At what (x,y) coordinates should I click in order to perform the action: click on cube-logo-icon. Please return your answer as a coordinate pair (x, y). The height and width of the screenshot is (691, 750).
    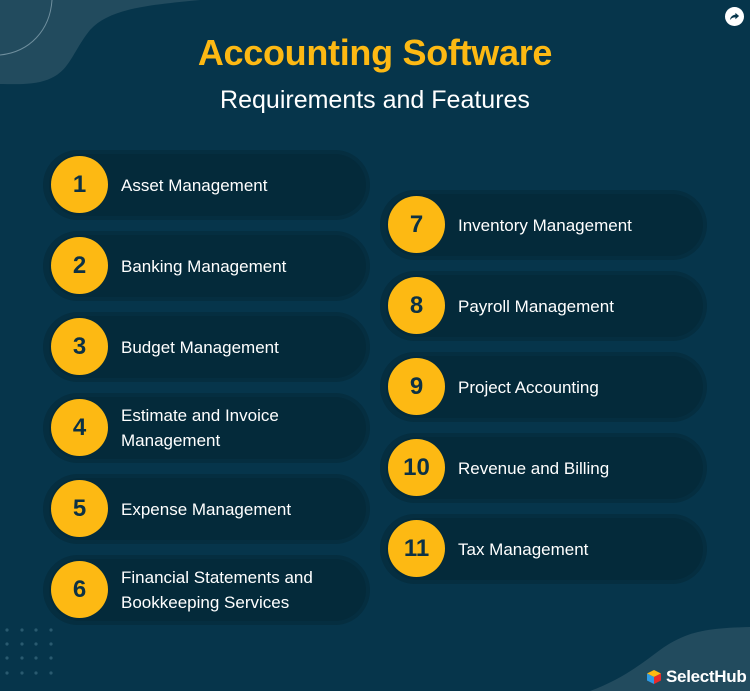
    Looking at the image, I should click on (654, 677).